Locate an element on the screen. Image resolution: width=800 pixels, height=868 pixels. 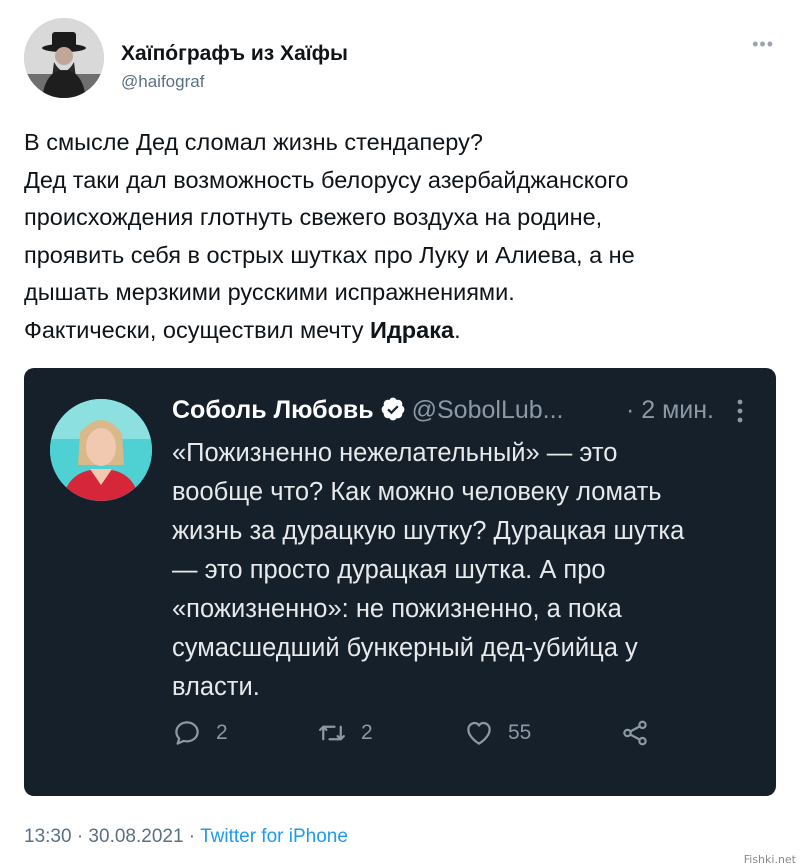
tweet-line: дышать мерзкими русскими испражнениями. is located at coordinates (269, 292).